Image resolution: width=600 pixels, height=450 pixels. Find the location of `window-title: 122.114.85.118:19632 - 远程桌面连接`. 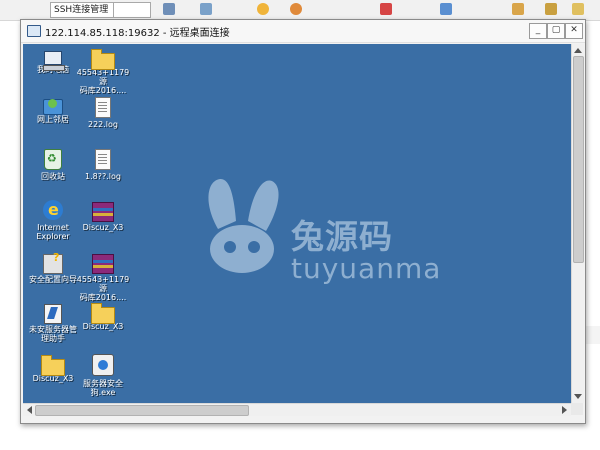

window-title: 122.114.85.118:19632 - 远程桌面连接 is located at coordinates (137, 33).